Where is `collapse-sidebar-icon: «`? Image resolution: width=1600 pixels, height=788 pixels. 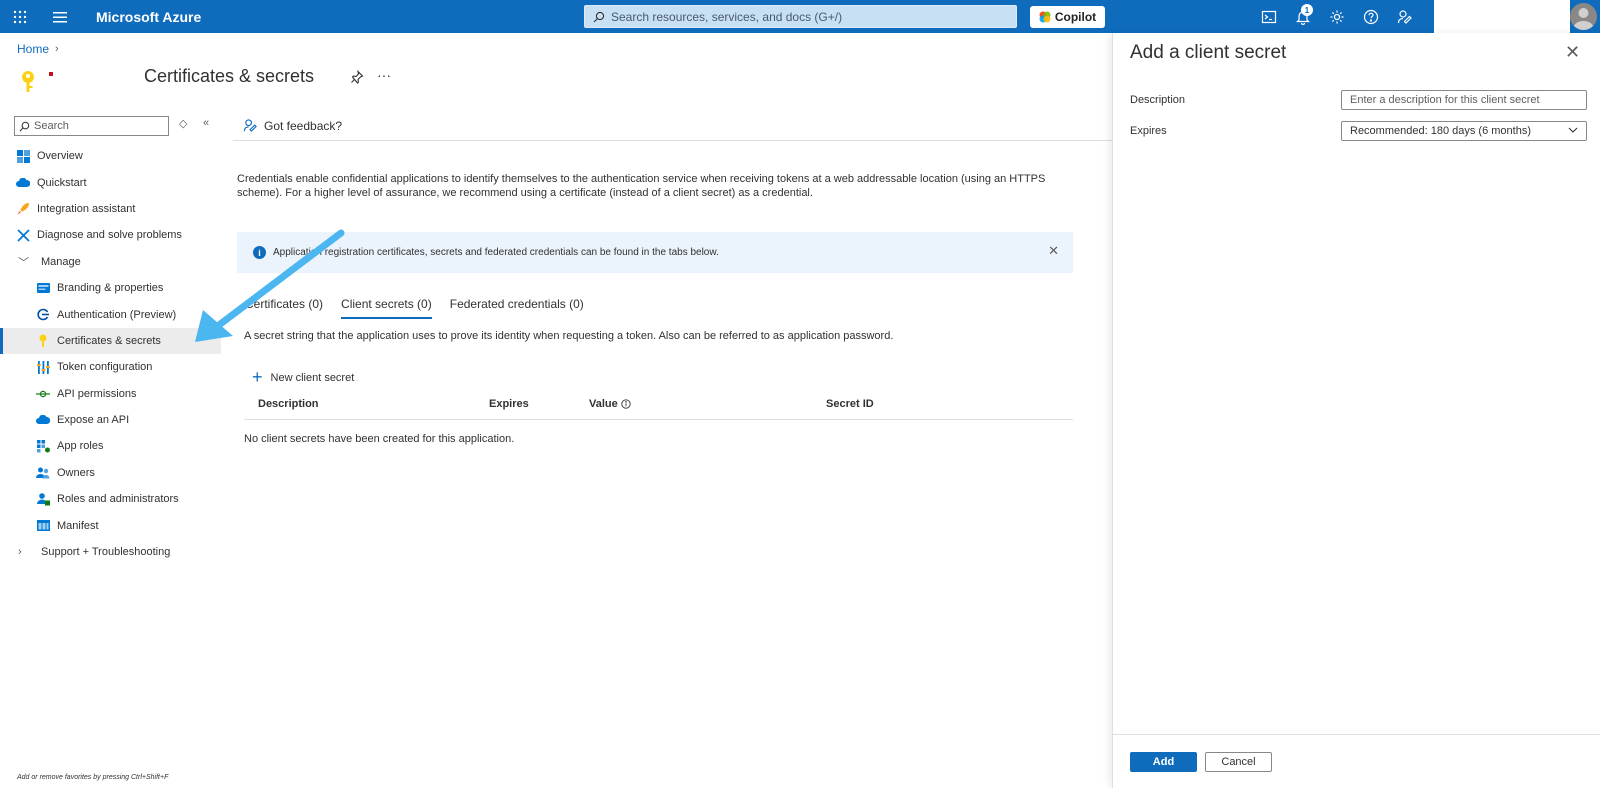
collapse-sidebar-icon: « is located at coordinates (206, 123).